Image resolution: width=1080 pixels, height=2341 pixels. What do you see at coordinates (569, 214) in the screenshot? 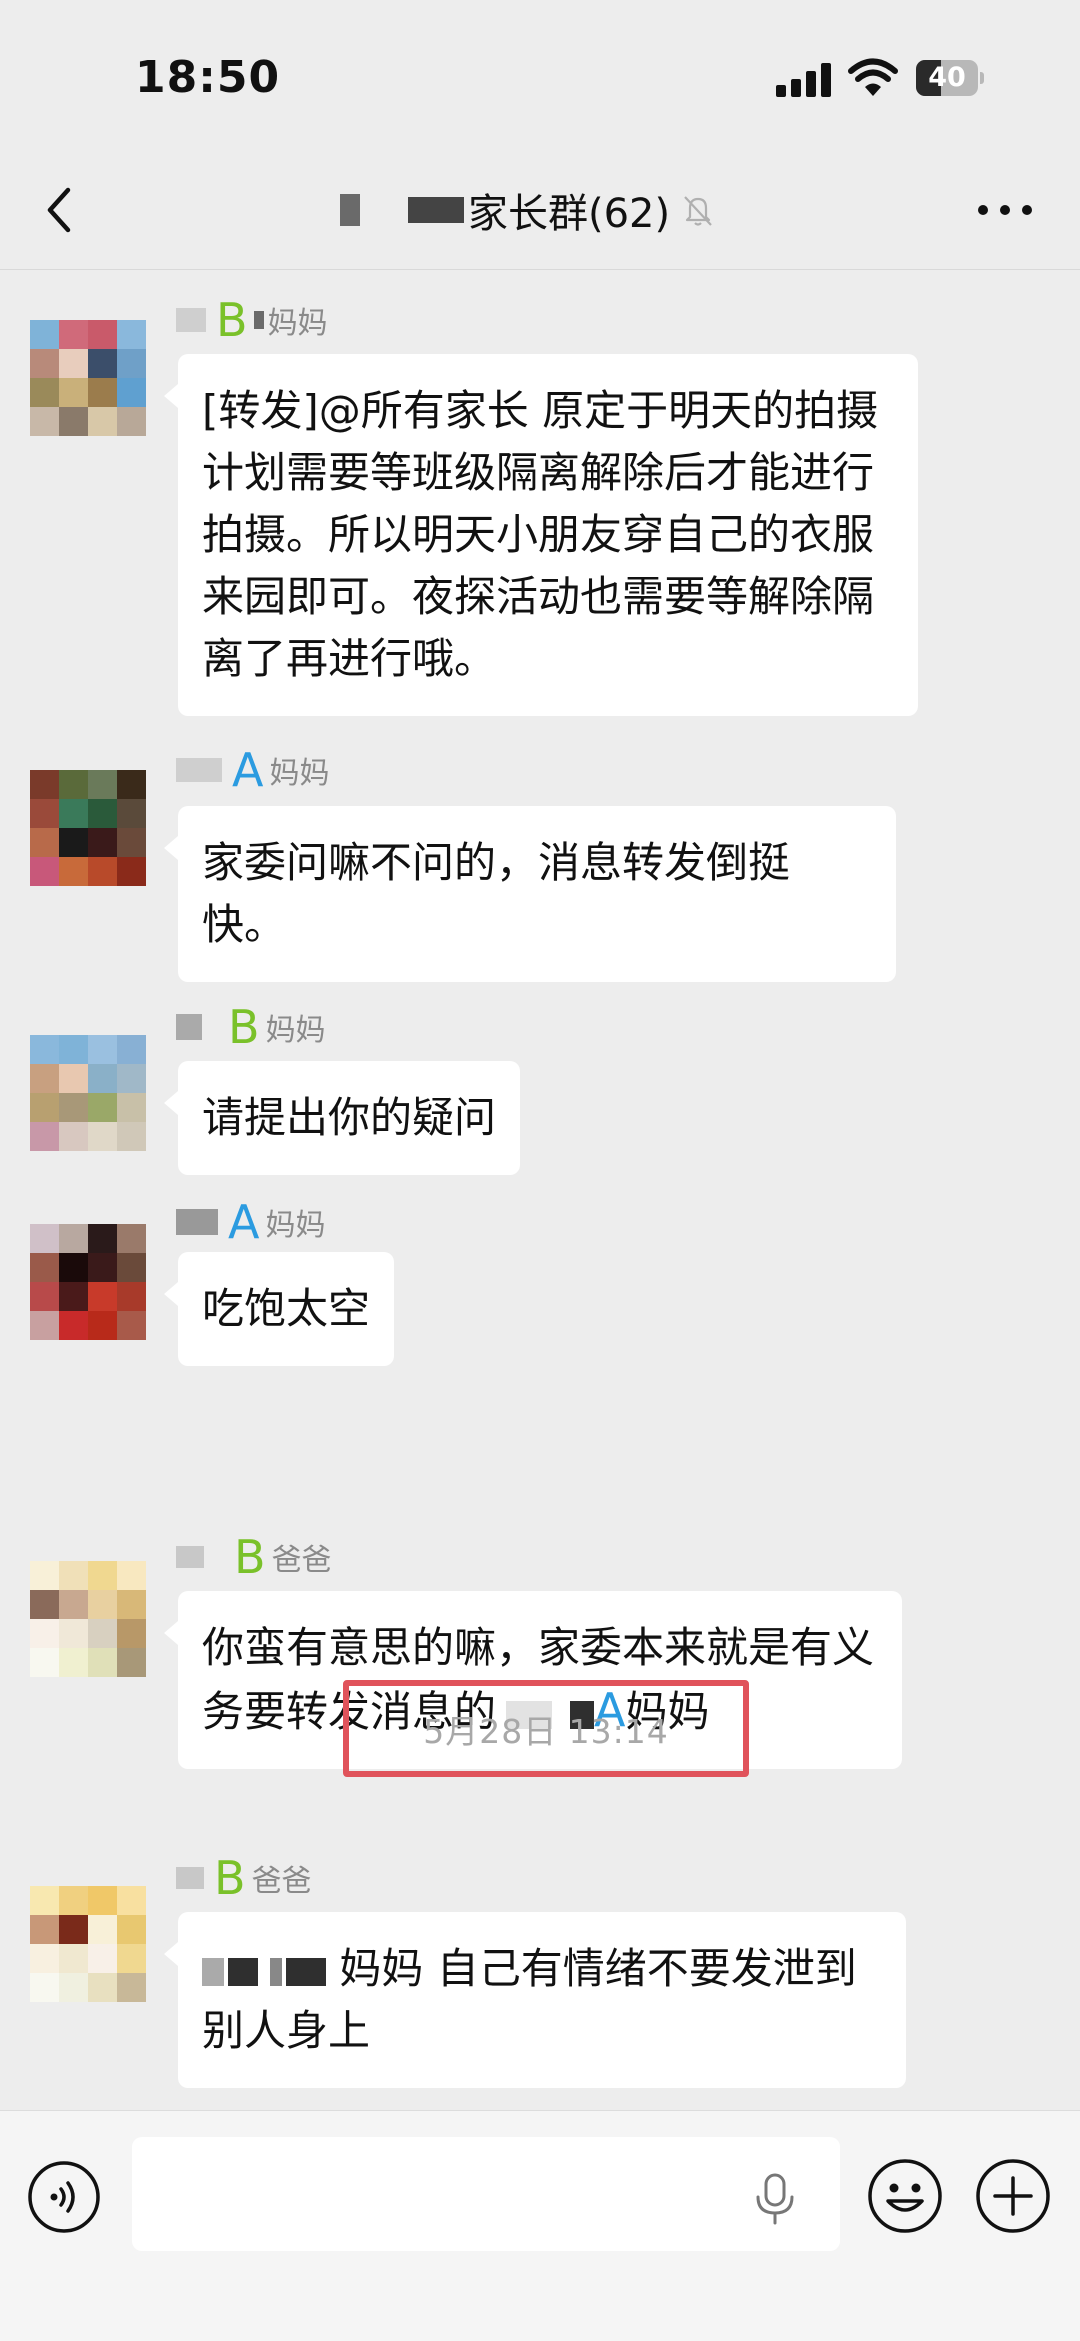
I see `chat-title: 家长群(62)` at bounding box center [569, 214].